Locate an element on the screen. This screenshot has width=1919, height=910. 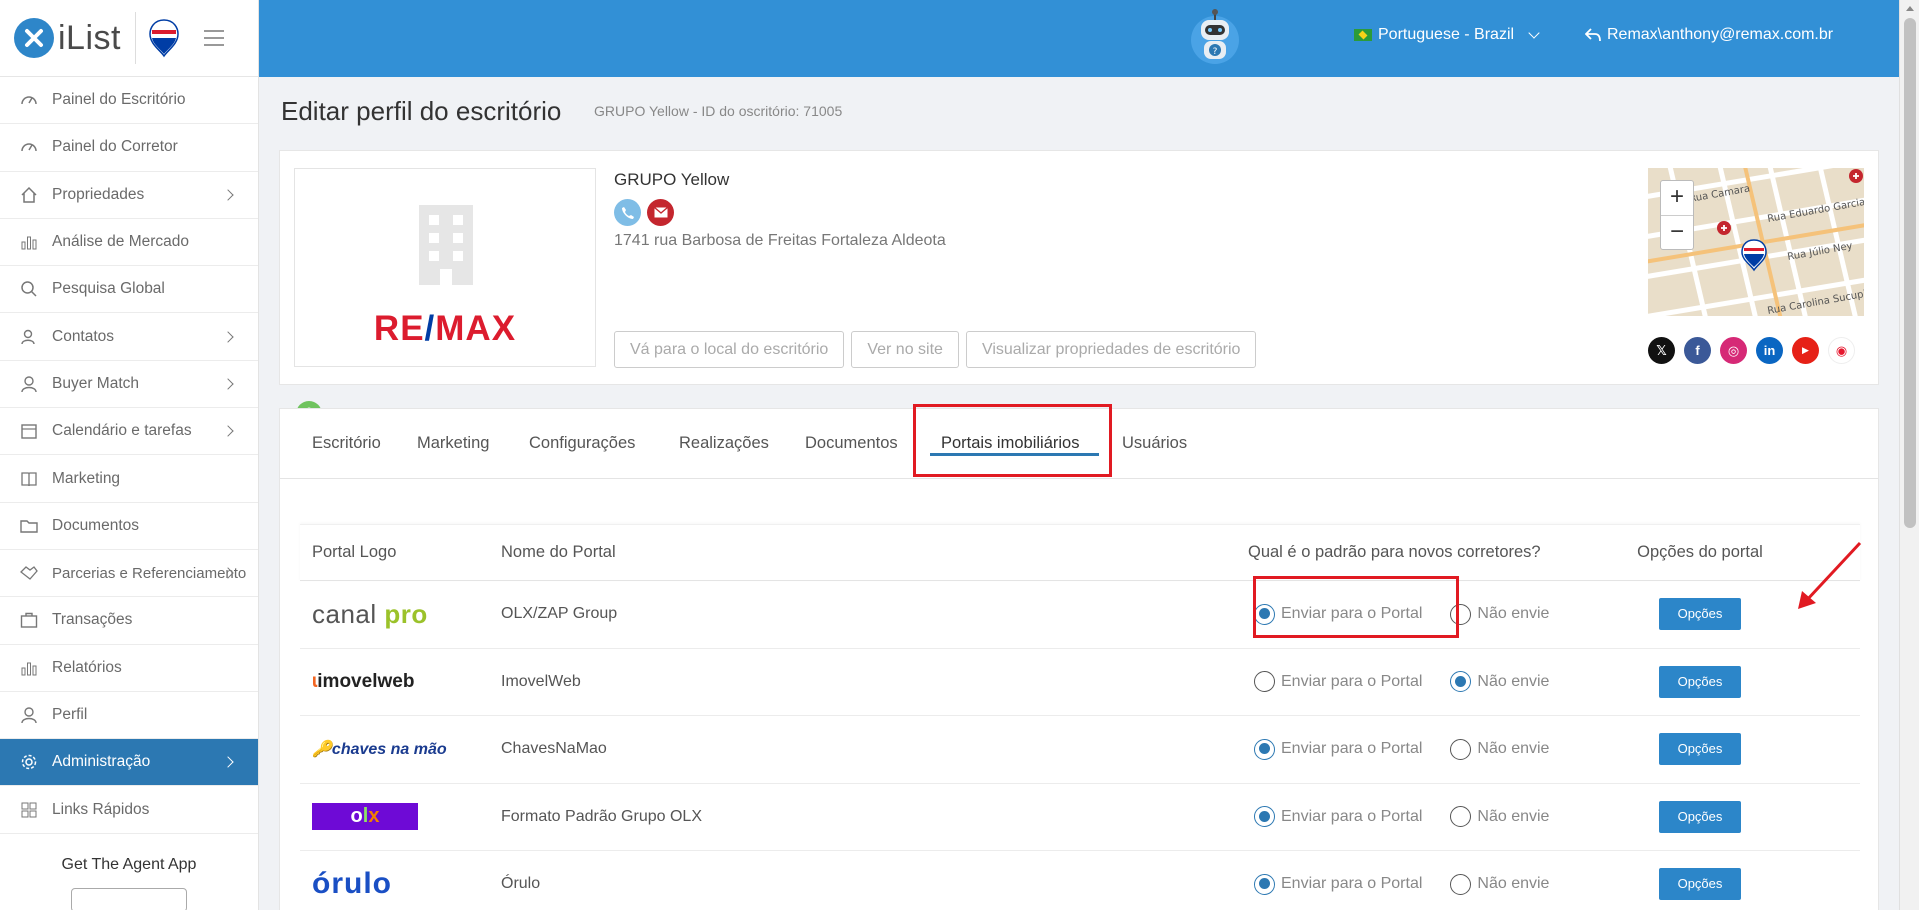
view-on-site-button: Ver no site is located at coordinates (905, 349).